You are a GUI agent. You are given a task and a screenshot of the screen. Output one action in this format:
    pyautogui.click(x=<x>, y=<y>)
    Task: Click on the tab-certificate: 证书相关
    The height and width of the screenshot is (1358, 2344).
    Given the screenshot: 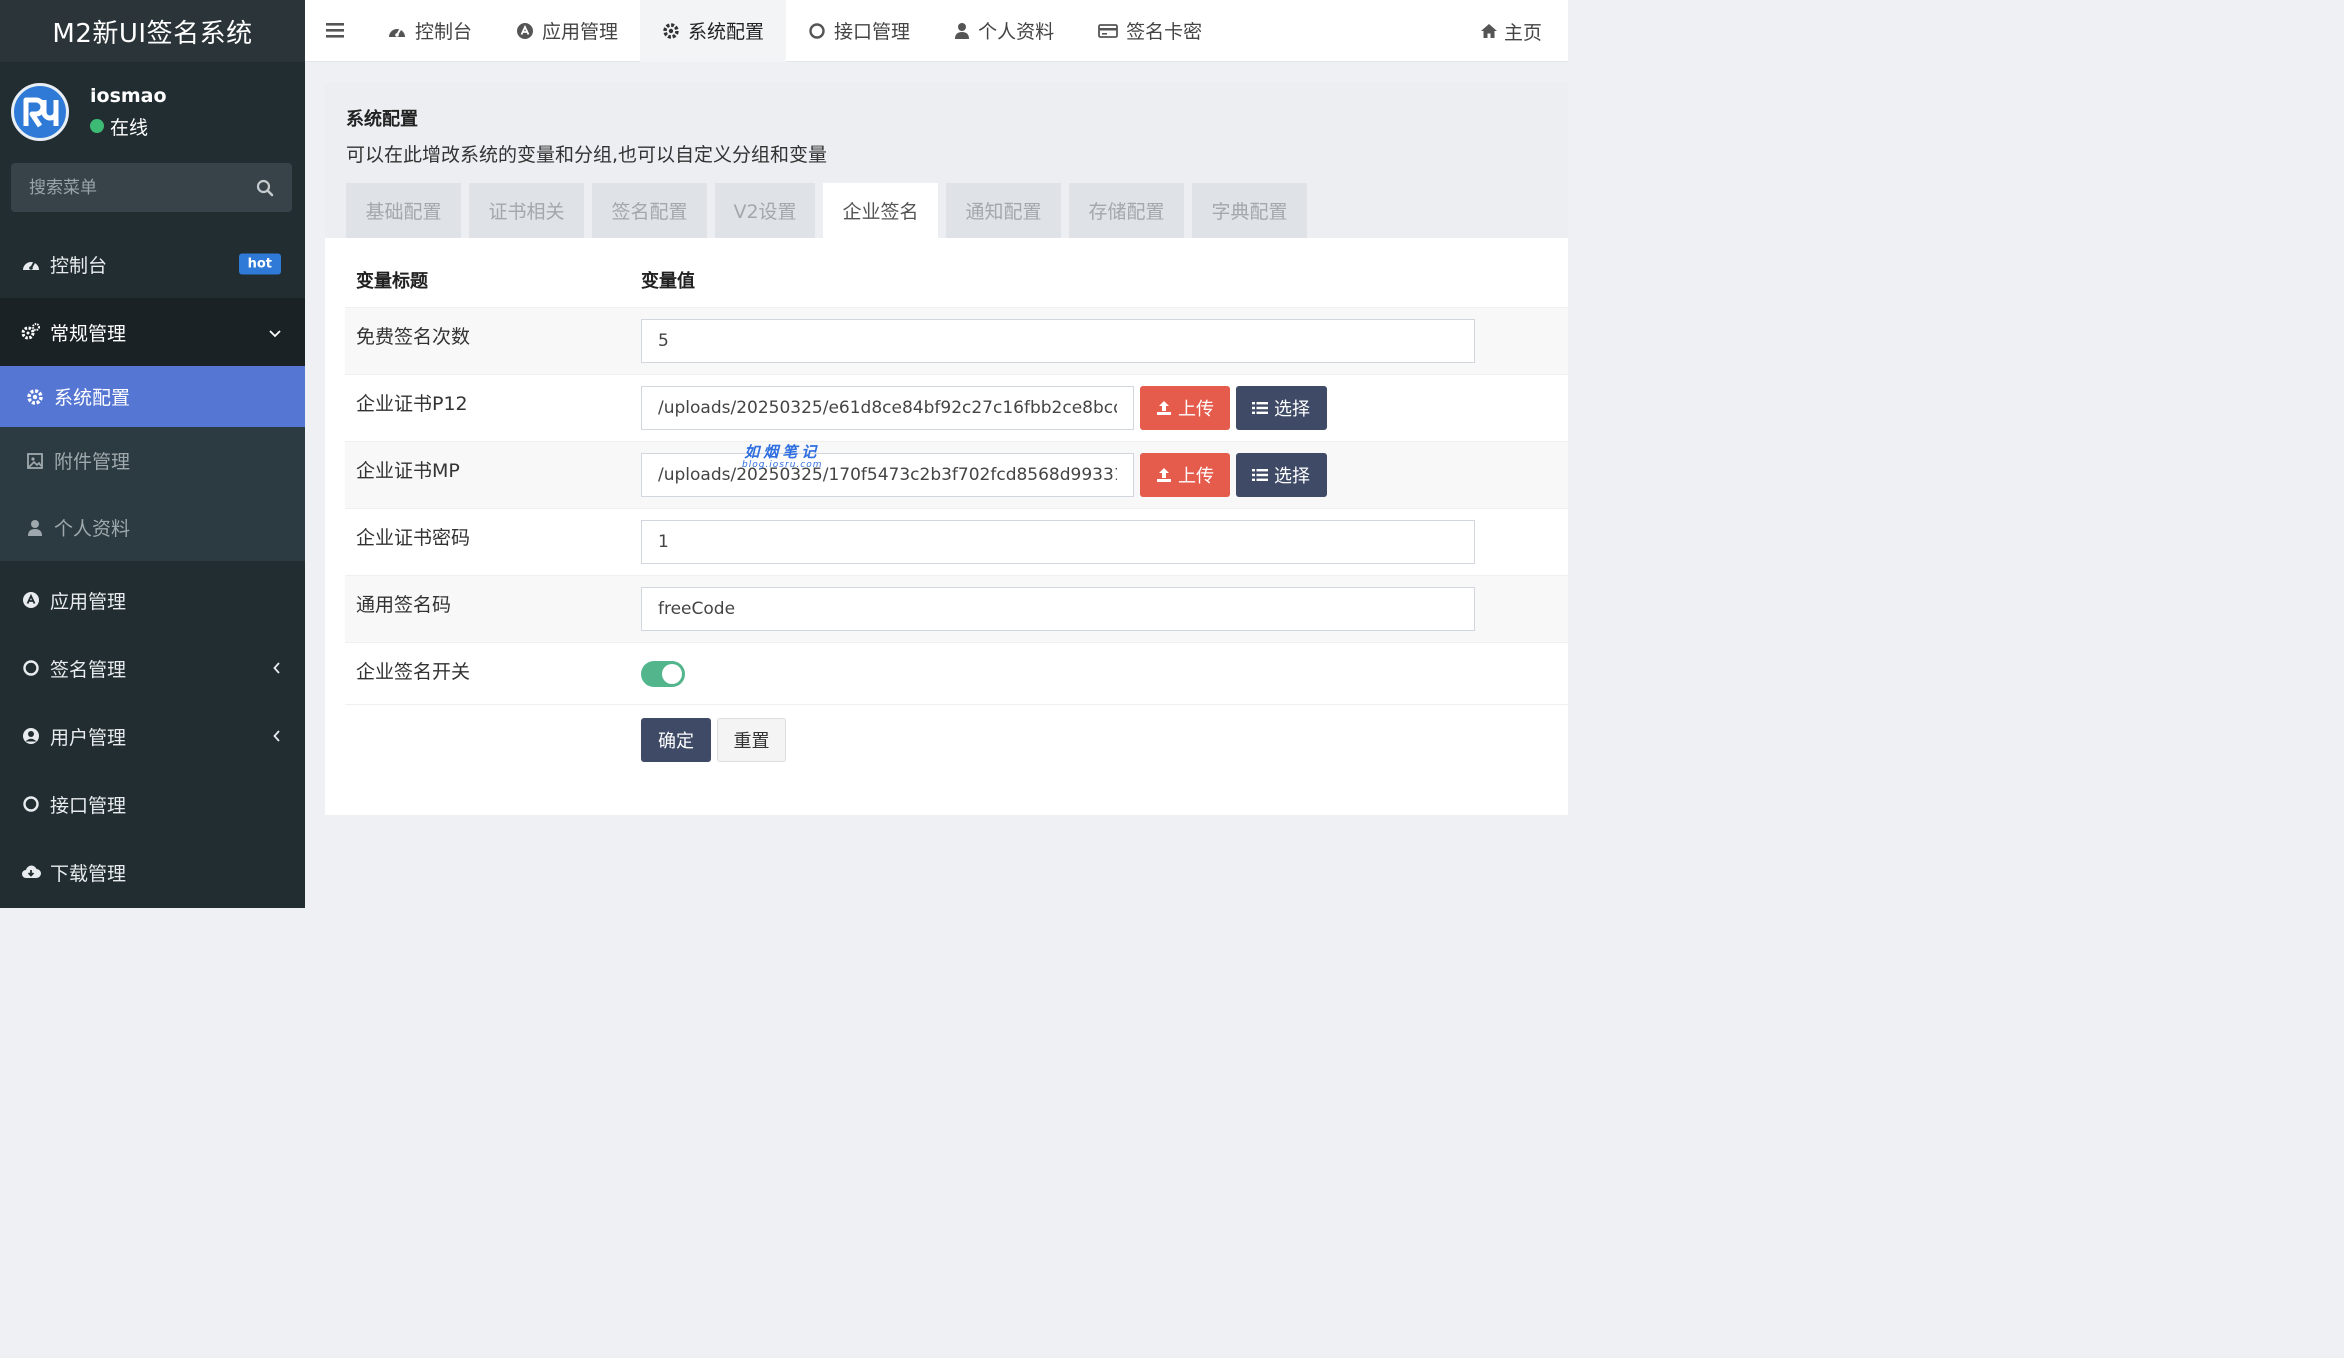 What is the action you would take?
    pyautogui.click(x=526, y=210)
    